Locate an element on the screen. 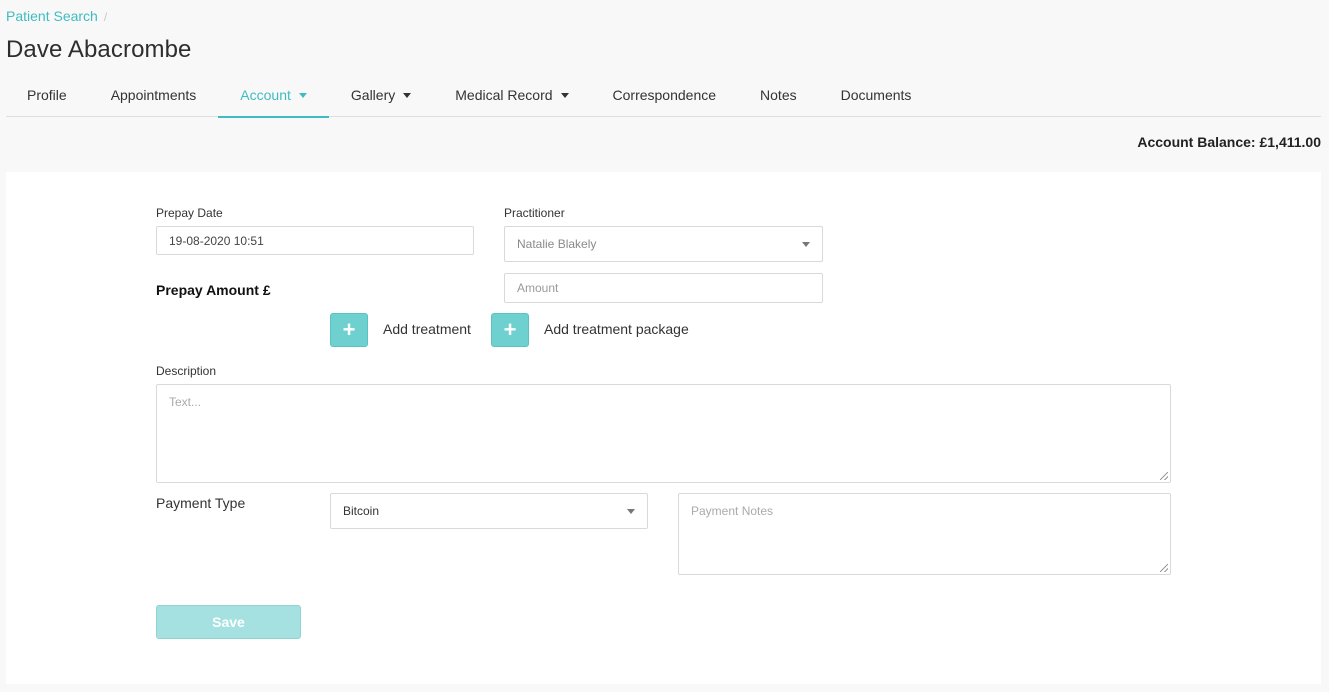 The height and width of the screenshot is (692, 1329). account-balance: Account Balance: £1,411.00 is located at coordinates (1229, 142).